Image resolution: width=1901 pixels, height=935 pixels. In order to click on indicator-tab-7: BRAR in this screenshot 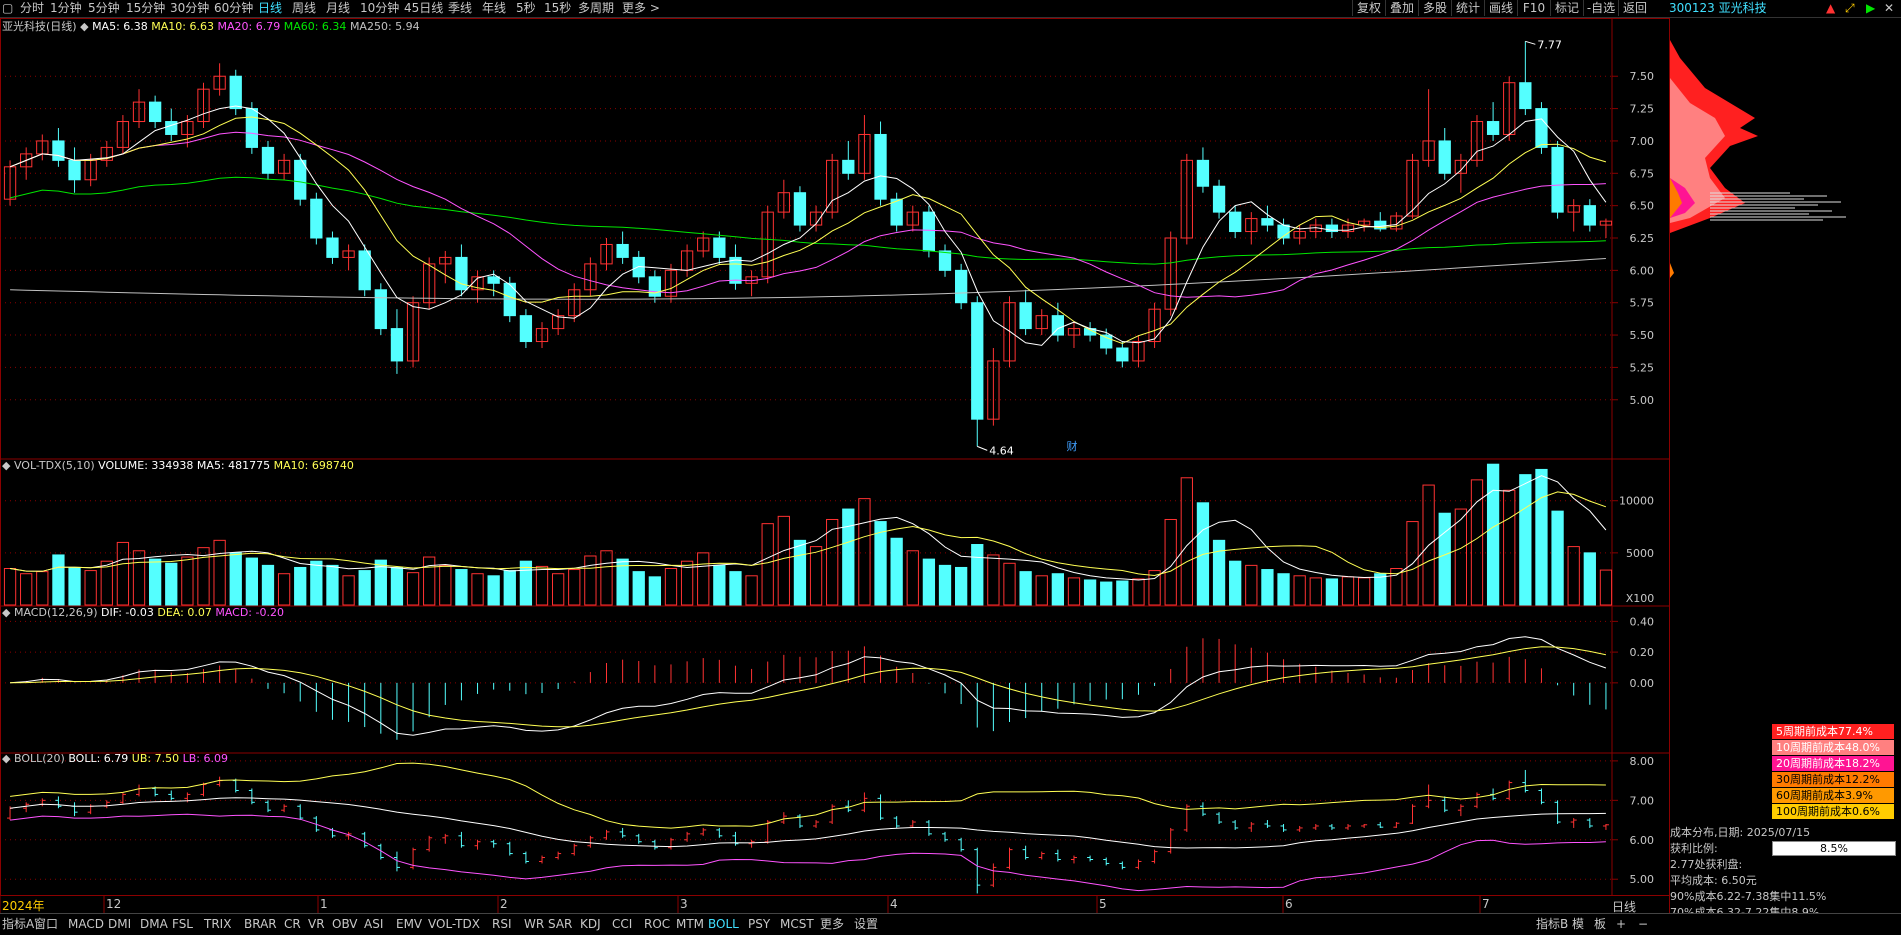, I will do `click(260, 924)`.